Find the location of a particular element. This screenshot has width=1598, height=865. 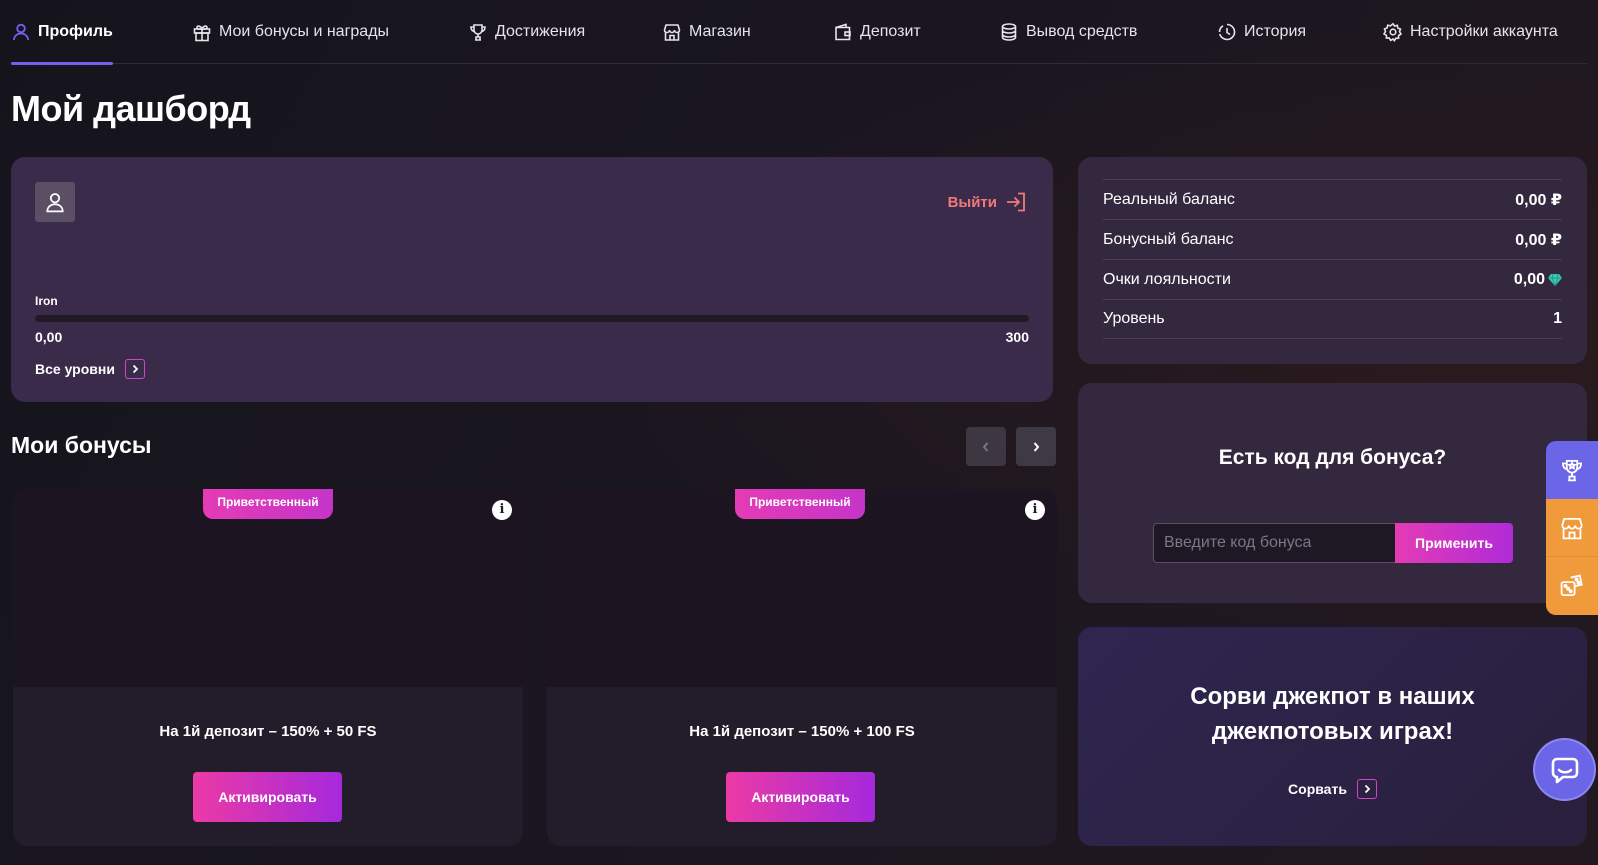

page-title: Мой дашборд is located at coordinates (131, 108).